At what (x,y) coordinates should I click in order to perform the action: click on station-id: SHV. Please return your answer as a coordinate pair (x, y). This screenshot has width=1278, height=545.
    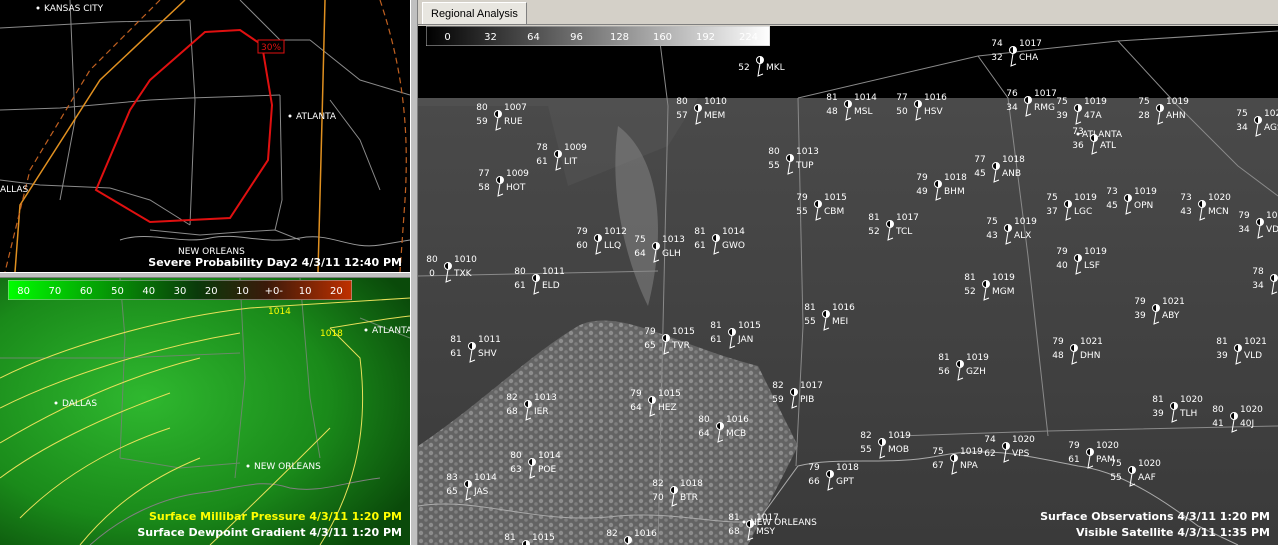
    Looking at the image, I should click on (487, 354).